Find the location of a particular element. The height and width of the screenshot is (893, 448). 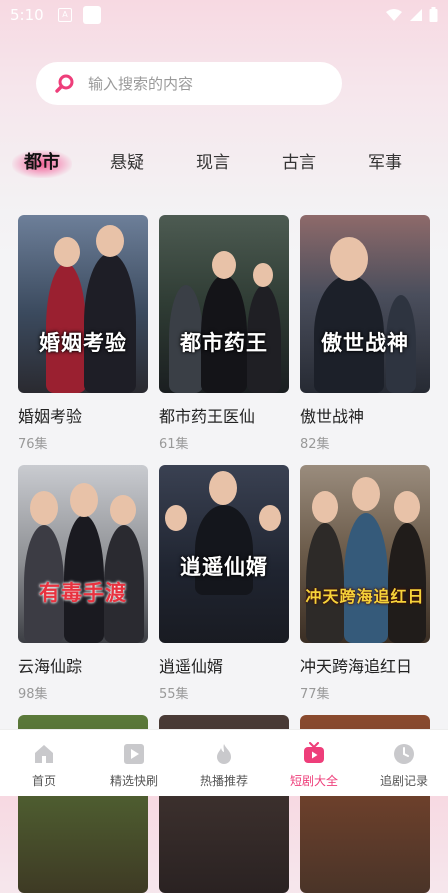

drama-title: 傲世战神 is located at coordinates (332, 416).